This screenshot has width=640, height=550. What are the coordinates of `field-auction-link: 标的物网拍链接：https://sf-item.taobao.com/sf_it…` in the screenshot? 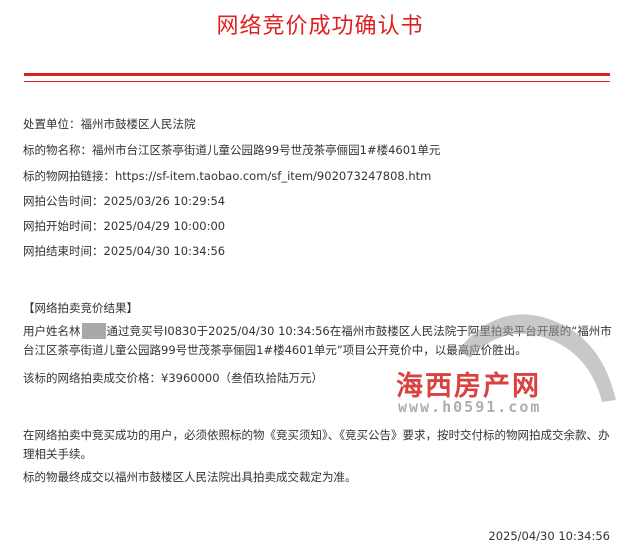 It's located at (323, 176).